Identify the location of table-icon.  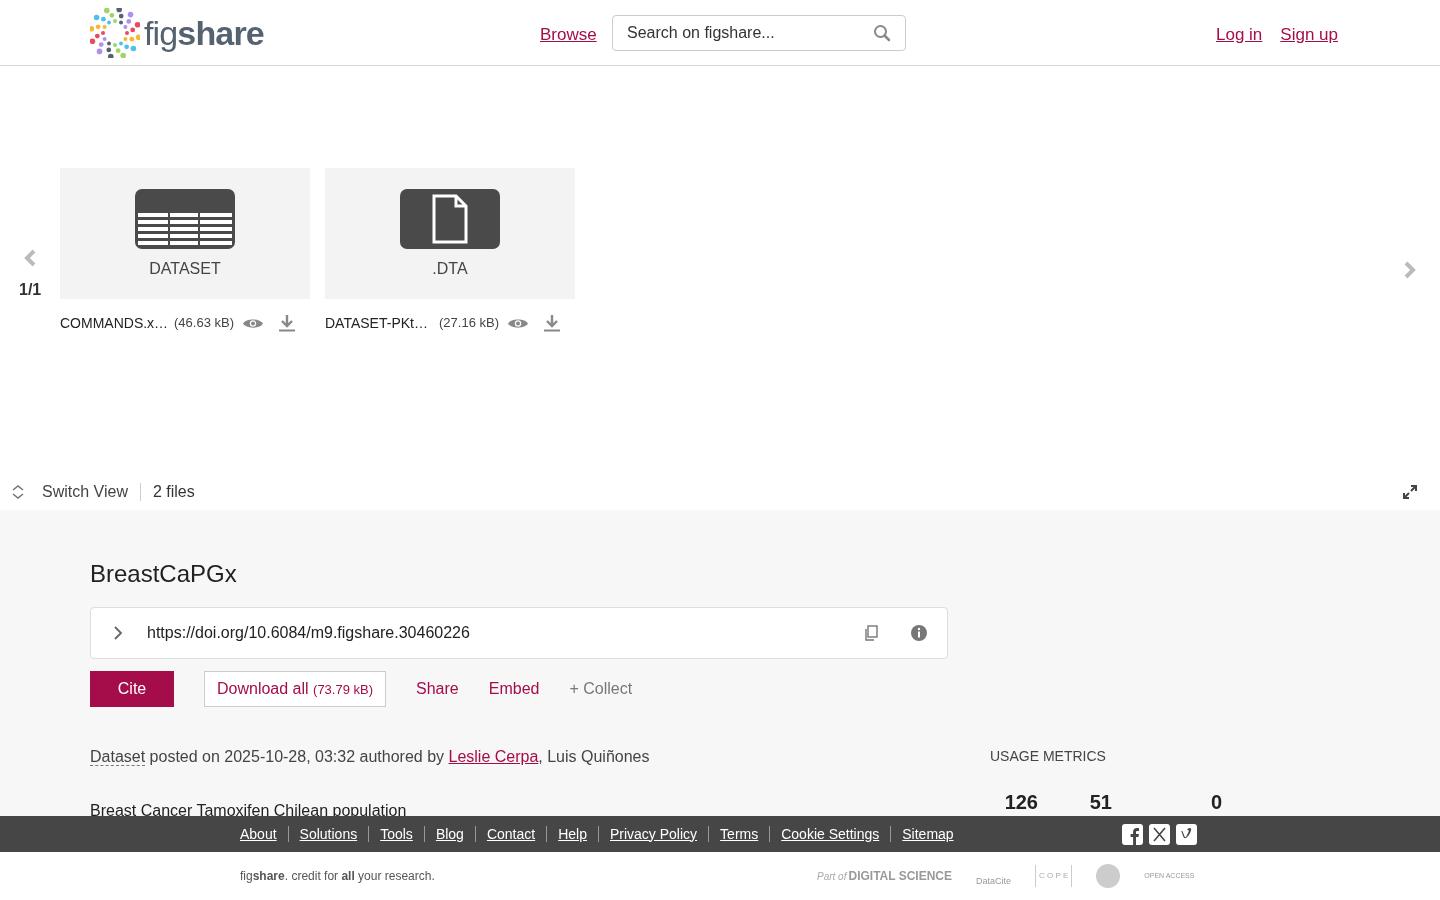
(185, 219).